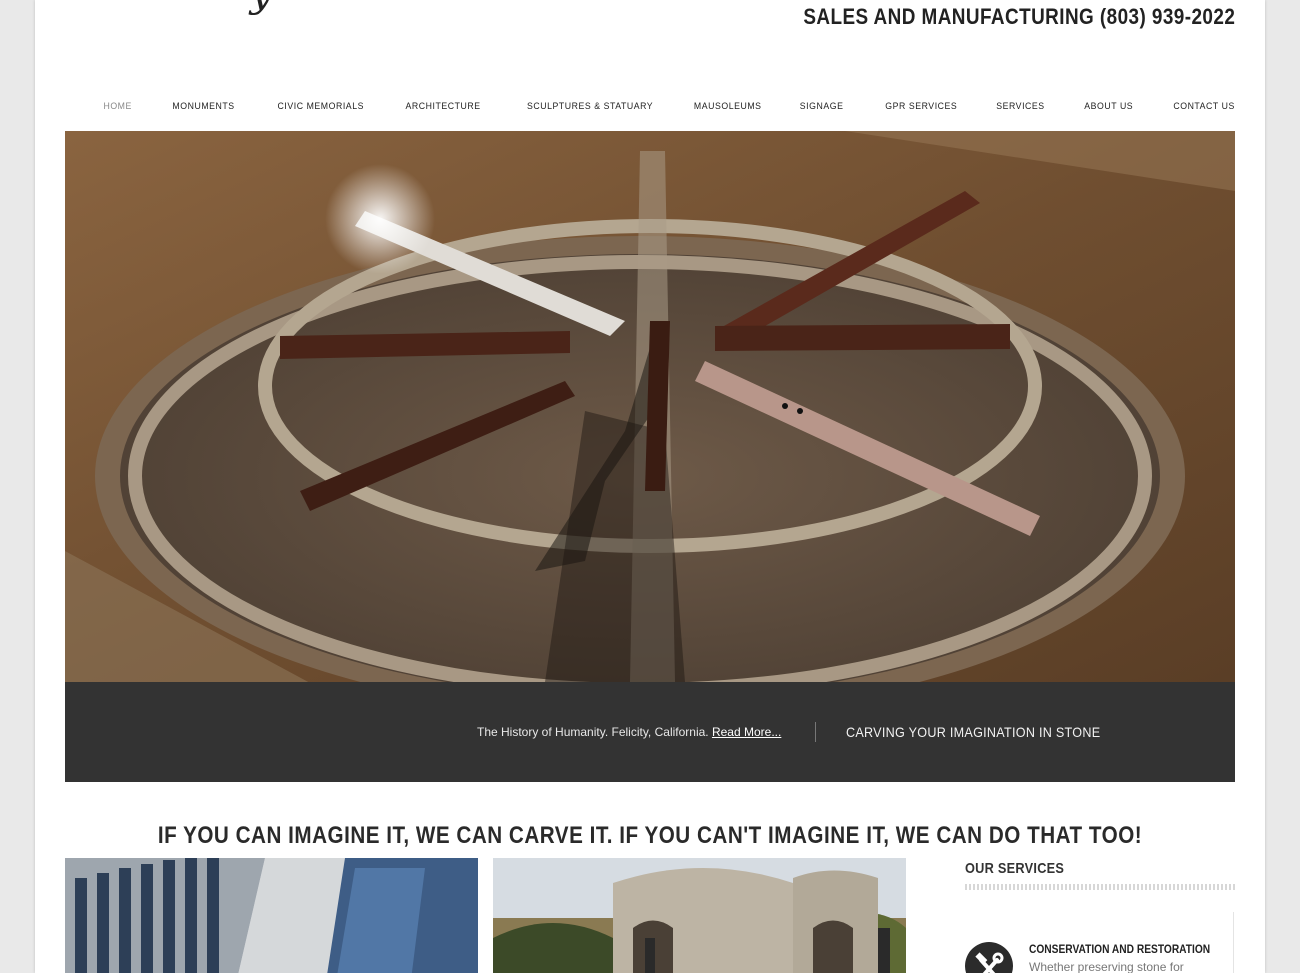 The height and width of the screenshot is (973, 1300). Describe the element at coordinates (102, 106) in the screenshot. I see `nav-item-home: HOME` at that location.